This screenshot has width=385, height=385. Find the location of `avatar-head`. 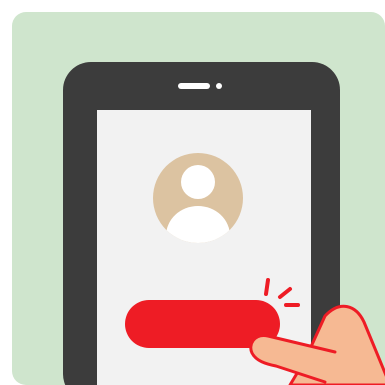

avatar-head is located at coordinates (198, 182).